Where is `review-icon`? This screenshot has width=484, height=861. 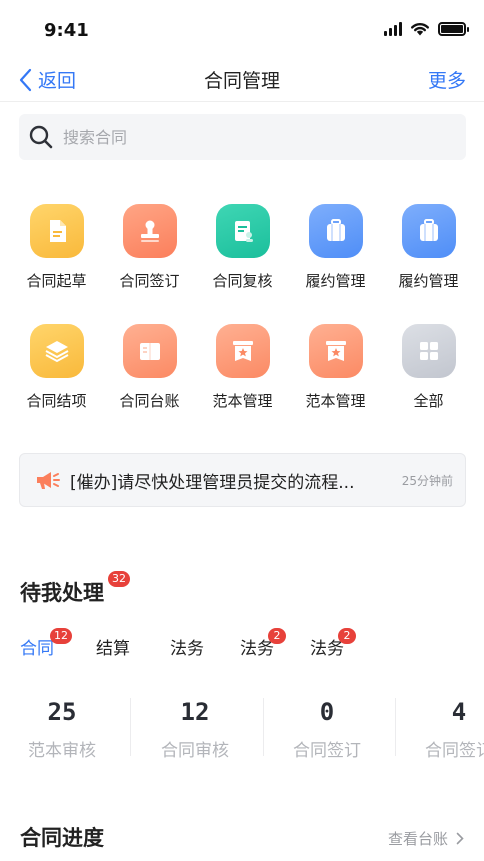
review-icon is located at coordinates (242, 231).